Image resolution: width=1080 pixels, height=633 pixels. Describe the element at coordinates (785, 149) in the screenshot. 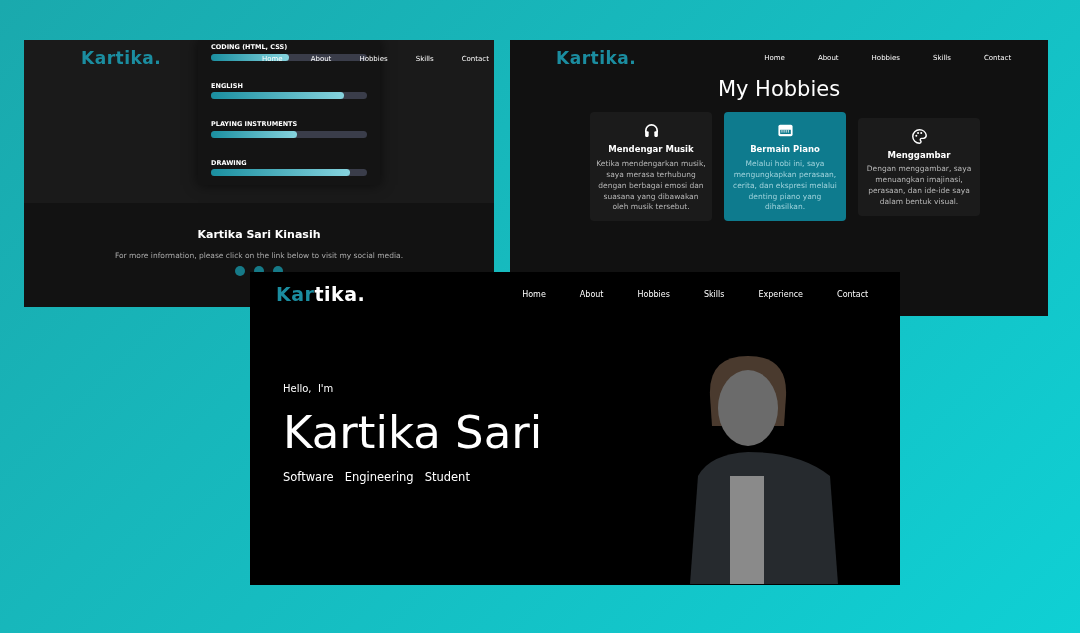

I see `hobby-title: Bermain Piano` at that location.